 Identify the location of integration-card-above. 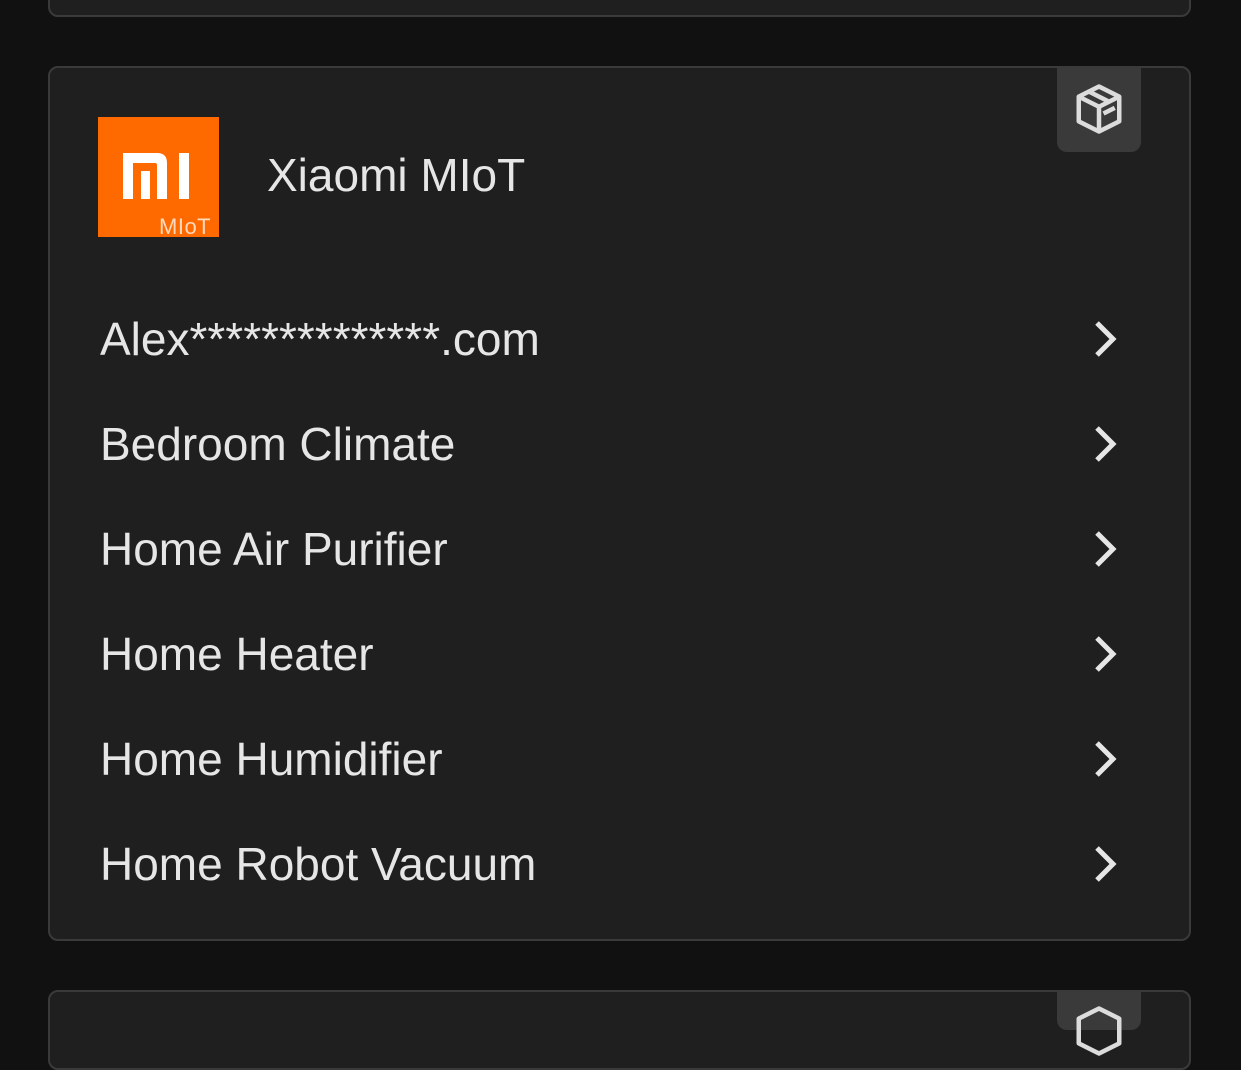
(619, 8).